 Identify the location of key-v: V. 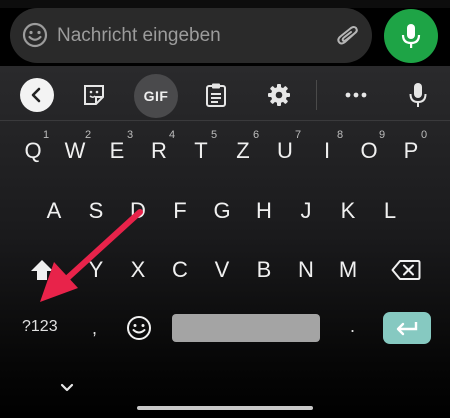
(222, 270).